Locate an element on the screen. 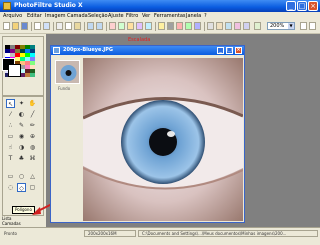 The height and width of the screenshot is (245, 320). rectangle-icon: ▭ is located at coordinates (10, 176).